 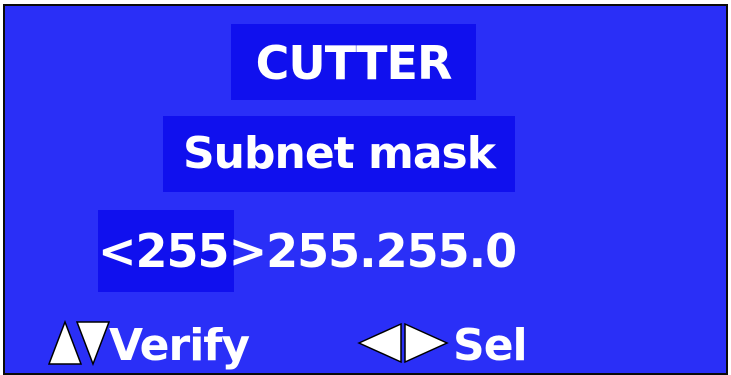 What do you see at coordinates (93, 343) in the screenshot?
I see `down-triangle-icon` at bounding box center [93, 343].